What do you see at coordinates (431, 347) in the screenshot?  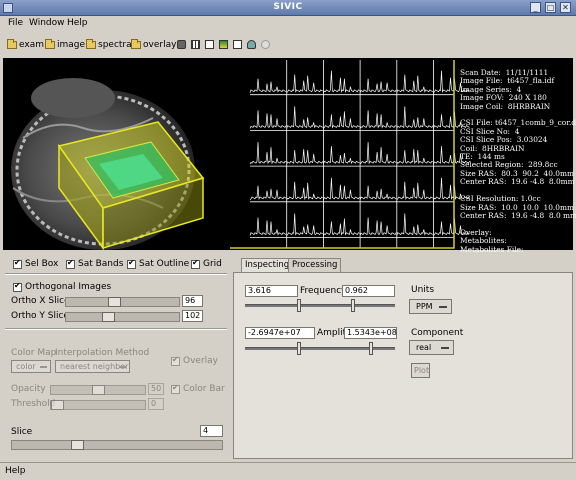 I see `component-select: real` at bounding box center [431, 347].